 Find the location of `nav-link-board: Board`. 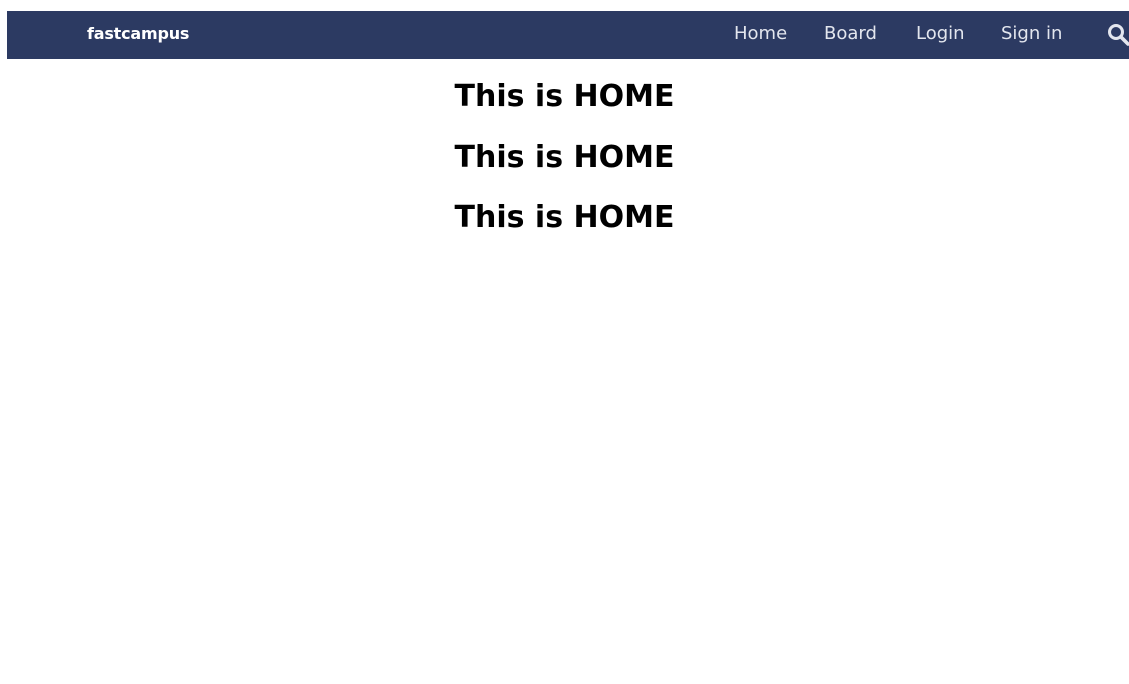

nav-link-board: Board is located at coordinates (850, 34).